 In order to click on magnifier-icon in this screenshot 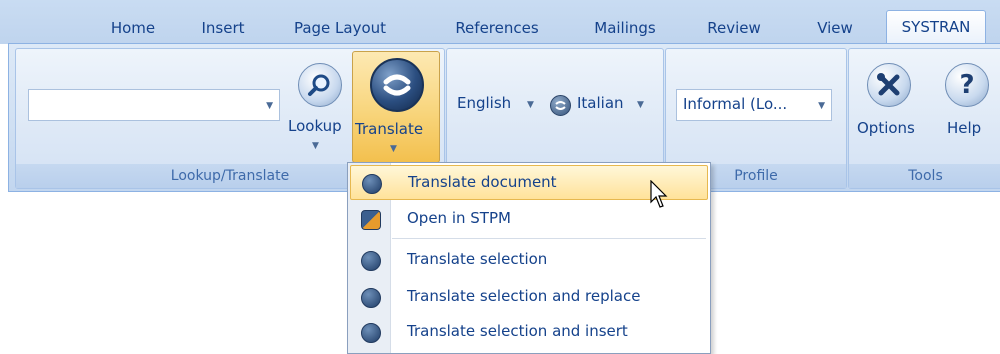, I will do `click(320, 85)`.